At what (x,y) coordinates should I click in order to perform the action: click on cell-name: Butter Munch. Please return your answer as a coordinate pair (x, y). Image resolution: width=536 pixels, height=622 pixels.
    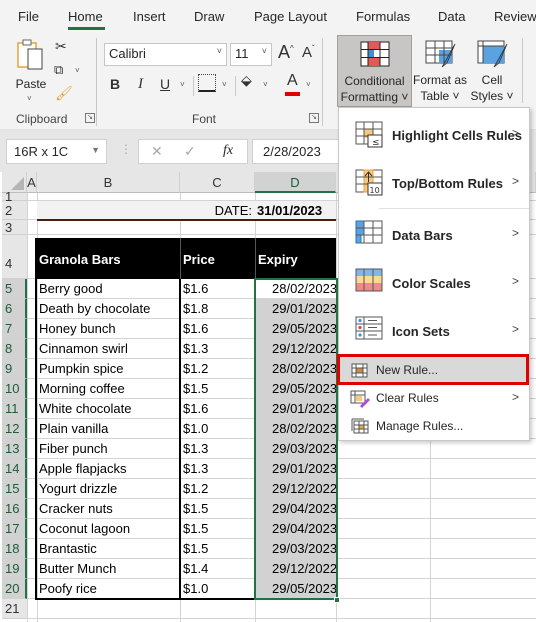
    Looking at the image, I should click on (108, 568).